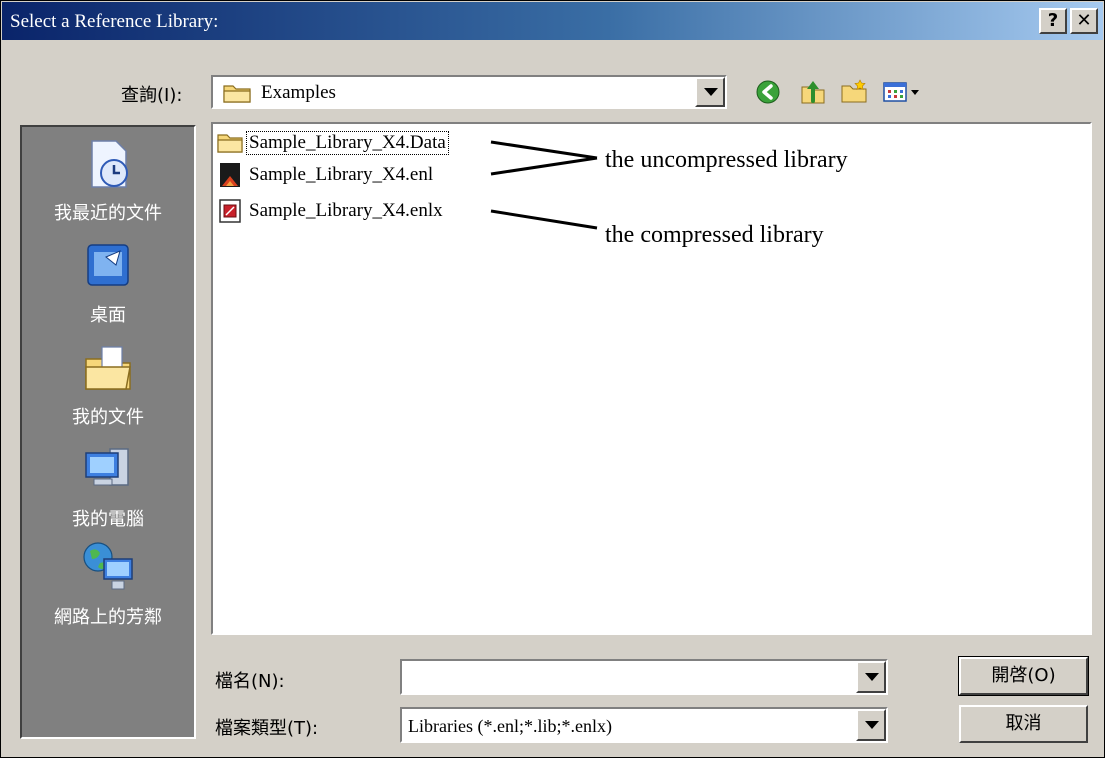 The height and width of the screenshot is (759, 1105). I want to click on annotation-compressed: the compressed library, so click(714, 235).